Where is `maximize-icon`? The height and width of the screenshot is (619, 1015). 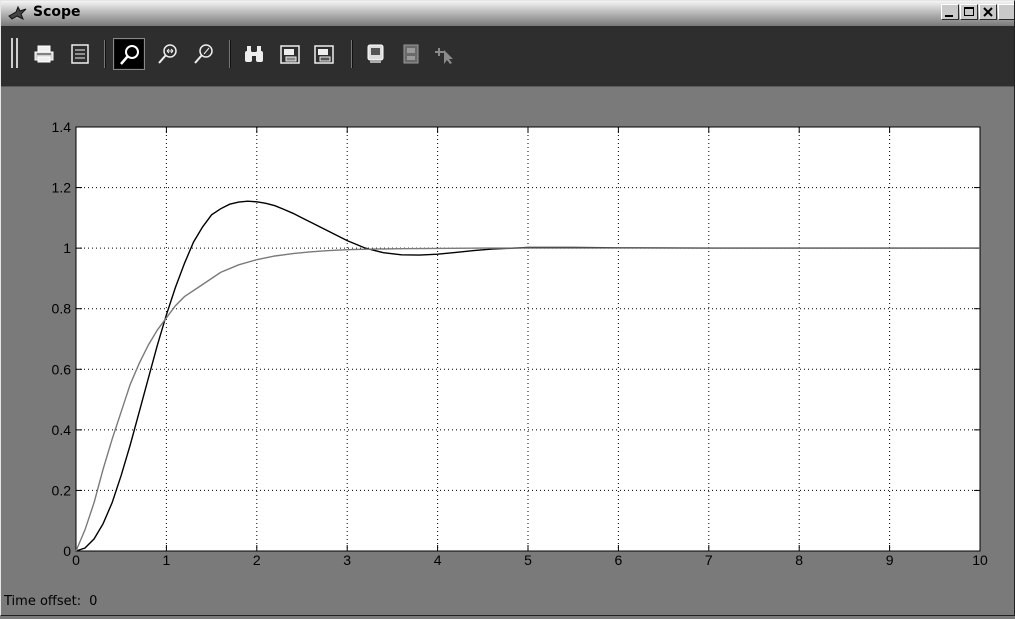
maximize-icon is located at coordinates (969, 11).